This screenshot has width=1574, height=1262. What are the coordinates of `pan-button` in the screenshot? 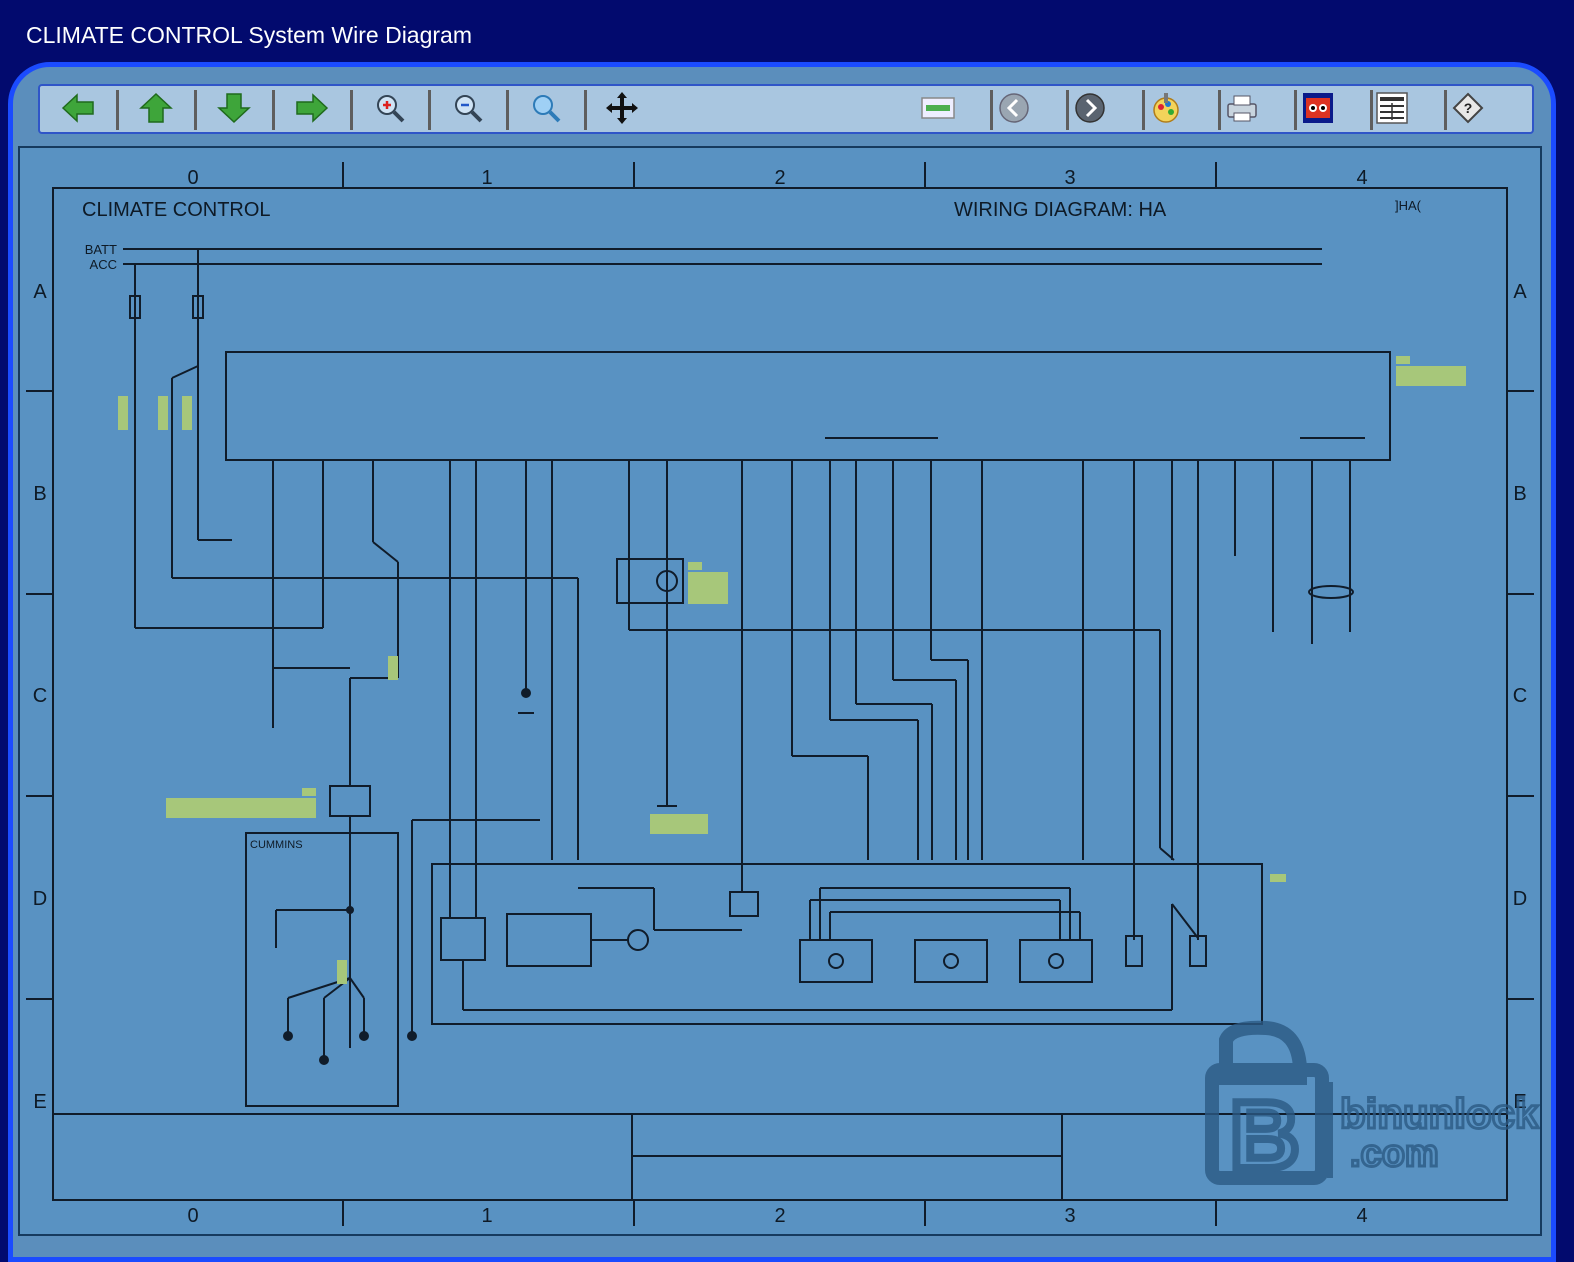 It's located at (622, 110).